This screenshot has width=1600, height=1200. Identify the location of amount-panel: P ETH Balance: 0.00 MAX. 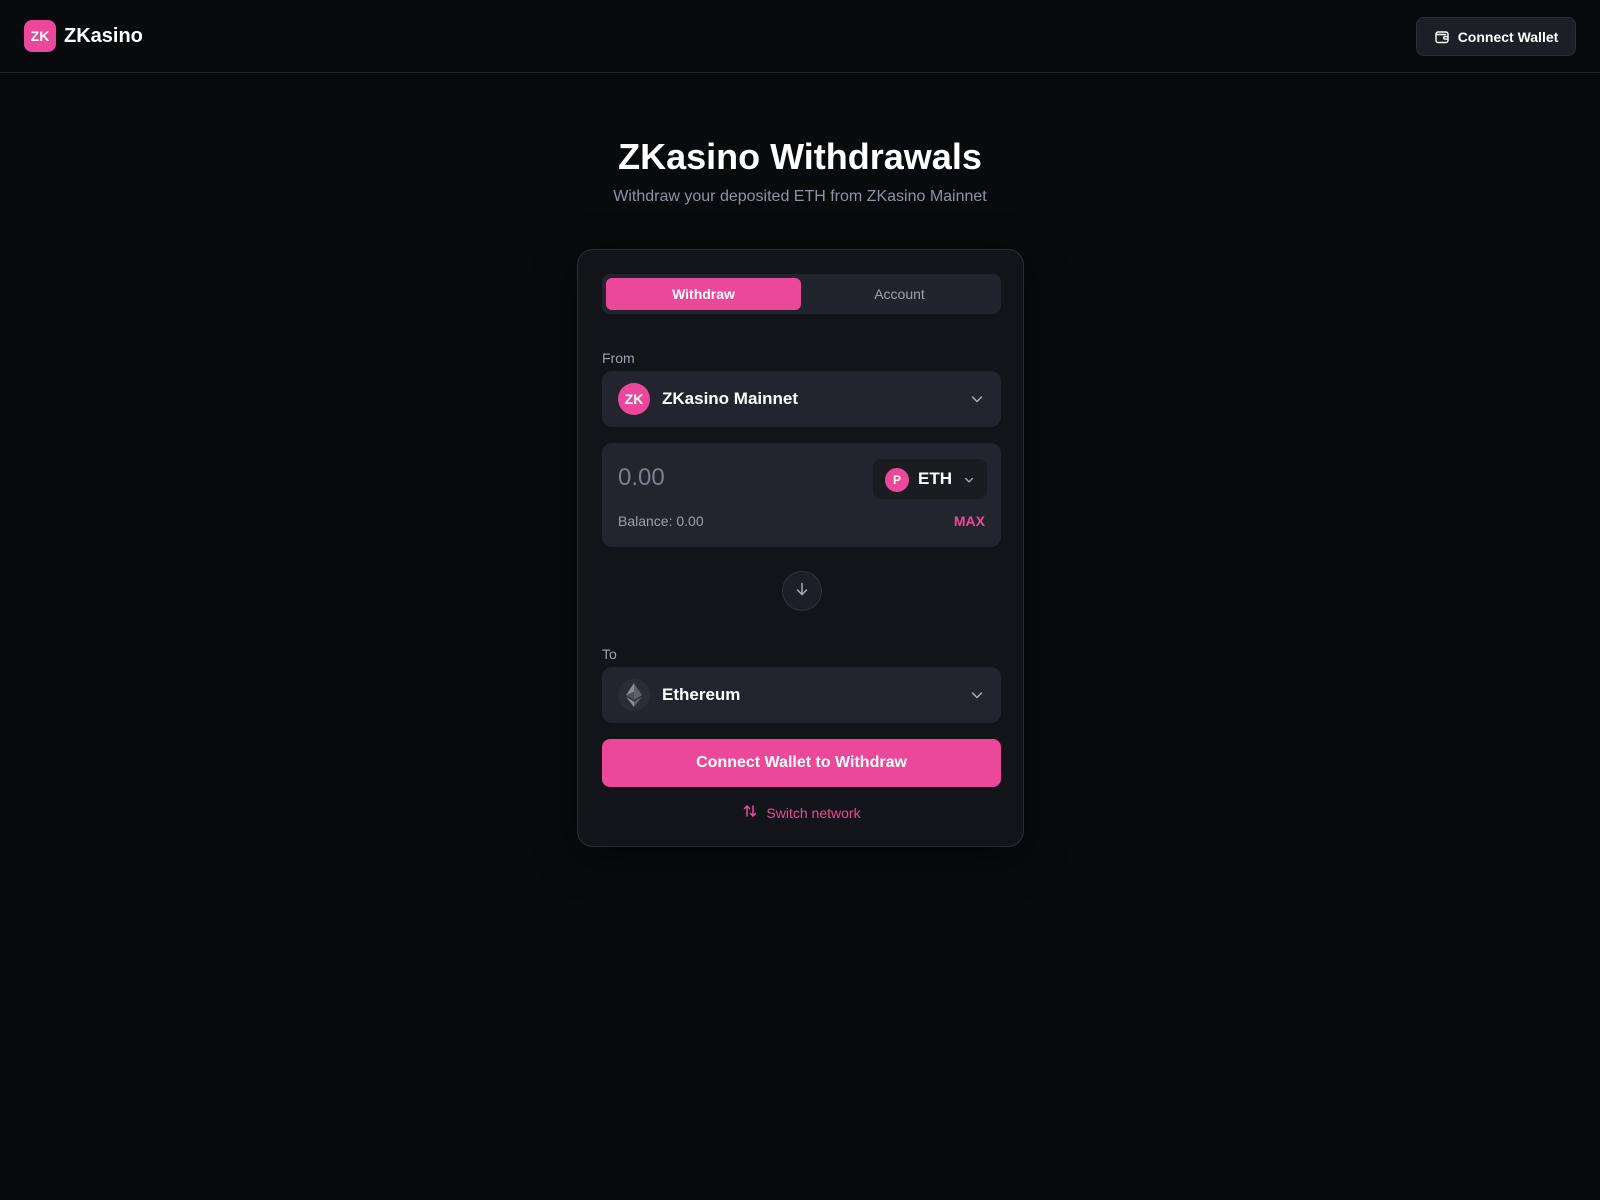
(801, 495).